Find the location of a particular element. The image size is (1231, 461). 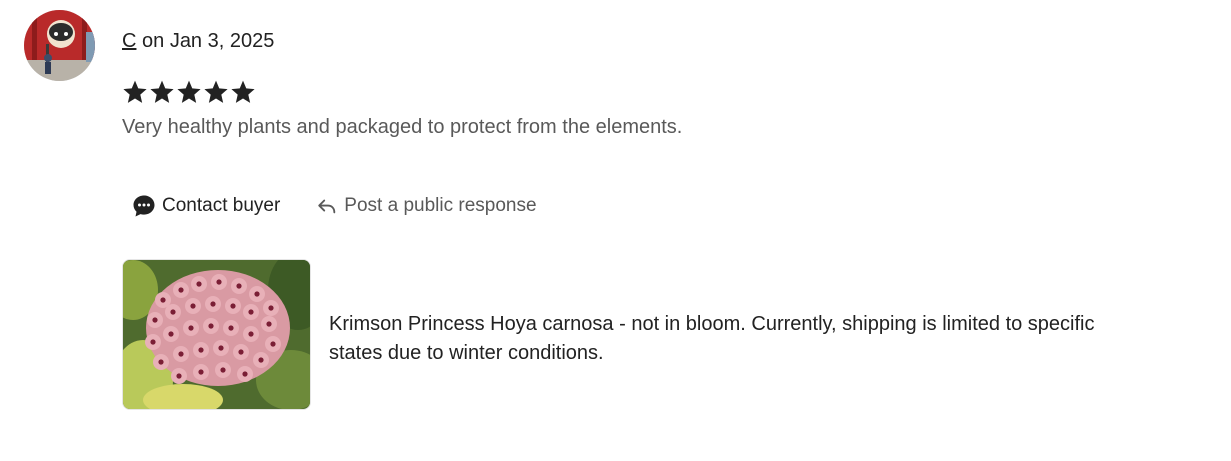

contact-buyer-label: Contact buyer is located at coordinates (221, 205).